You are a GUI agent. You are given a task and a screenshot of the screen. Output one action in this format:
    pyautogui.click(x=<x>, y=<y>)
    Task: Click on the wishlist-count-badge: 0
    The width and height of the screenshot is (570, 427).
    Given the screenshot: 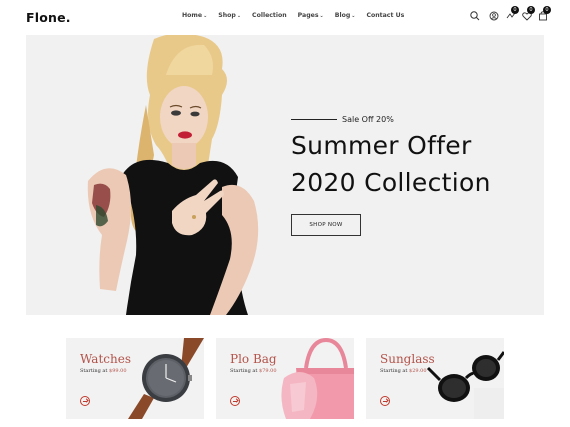 What is the action you would take?
    pyautogui.click(x=531, y=10)
    